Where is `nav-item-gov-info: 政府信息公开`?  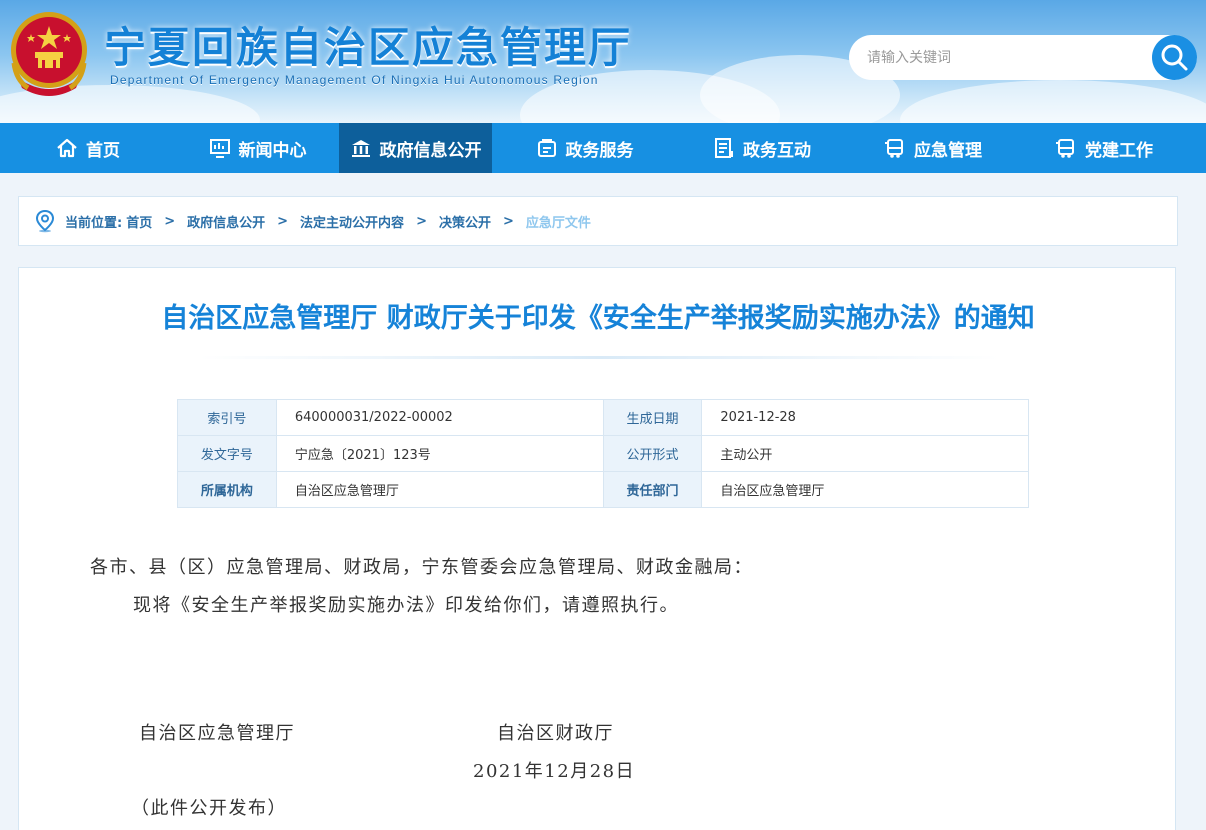
nav-item-gov-info: 政府信息公开 is located at coordinates (415, 148).